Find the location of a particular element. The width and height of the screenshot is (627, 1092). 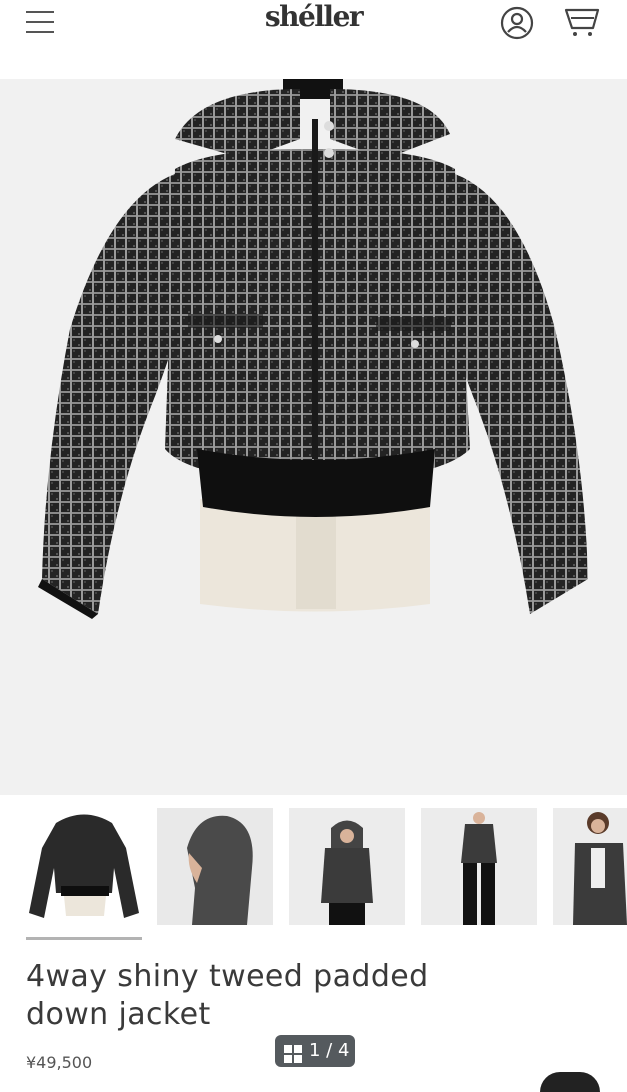

image-counter-text: 1 / 4 is located at coordinates (329, 1050).